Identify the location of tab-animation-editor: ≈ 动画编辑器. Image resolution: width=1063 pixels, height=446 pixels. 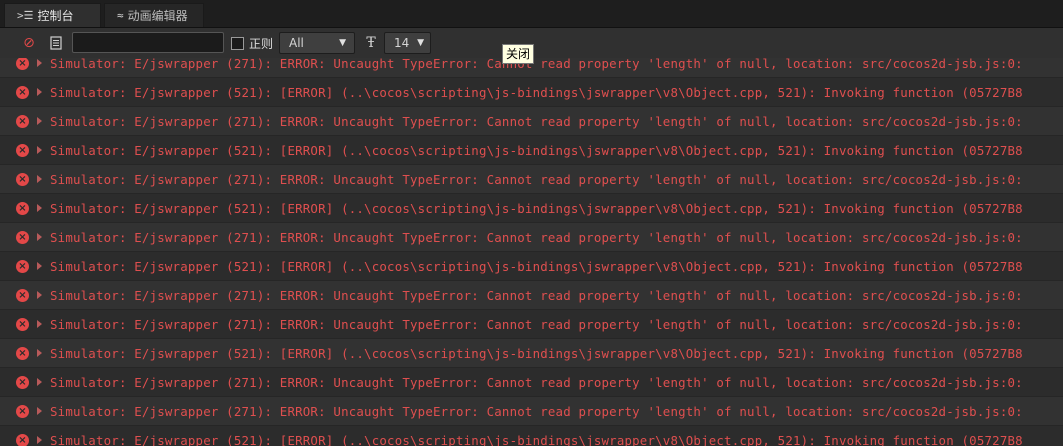
(154, 15).